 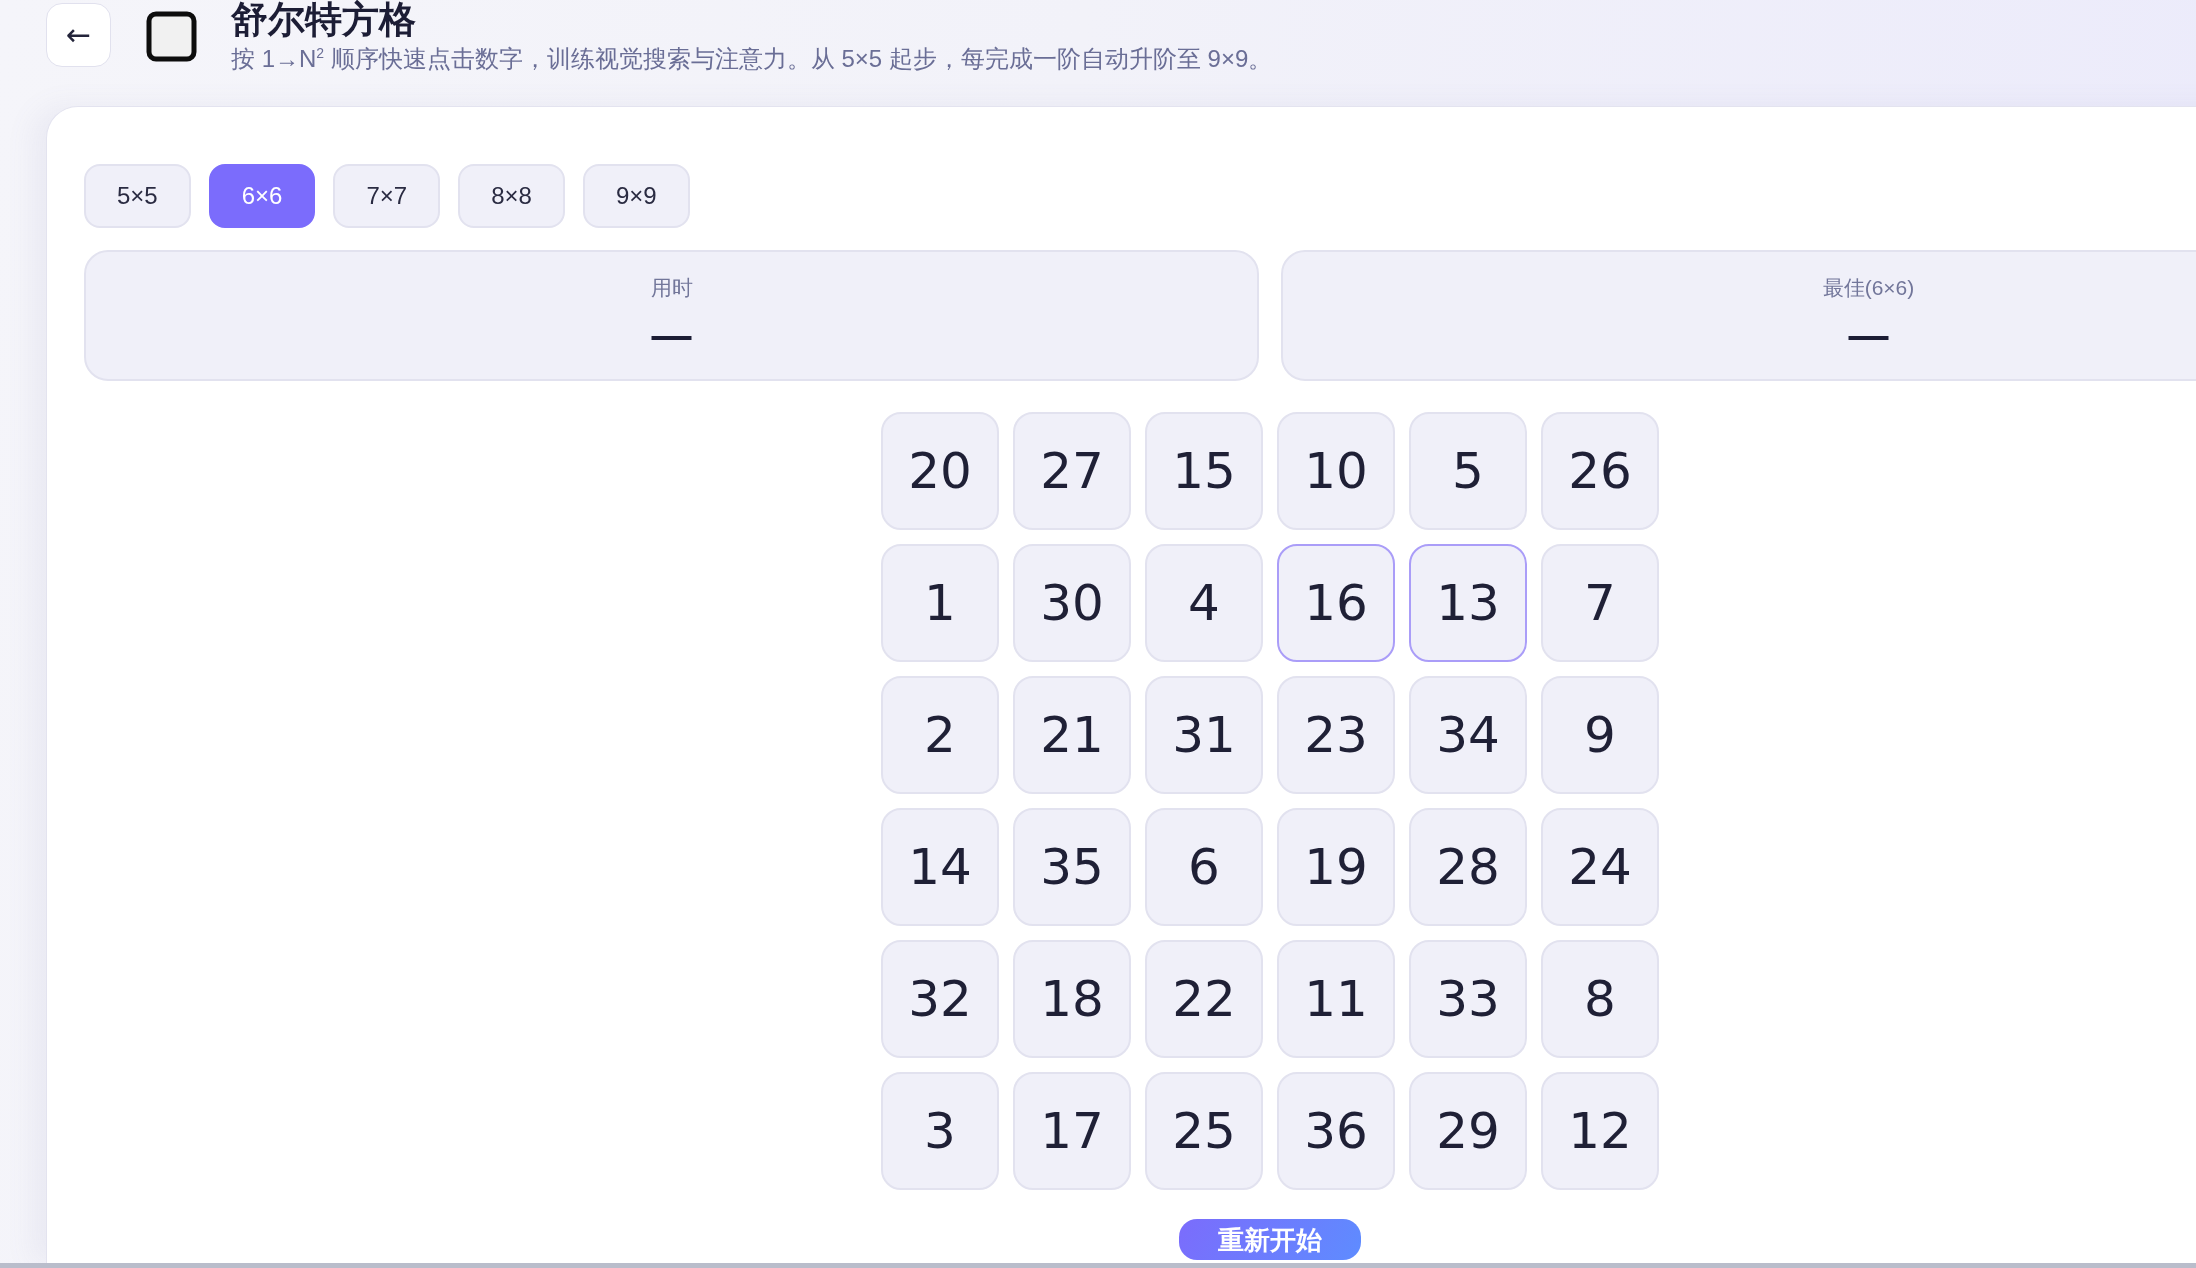 What do you see at coordinates (1204, 735) in the screenshot?
I see `number-tile: 31` at bounding box center [1204, 735].